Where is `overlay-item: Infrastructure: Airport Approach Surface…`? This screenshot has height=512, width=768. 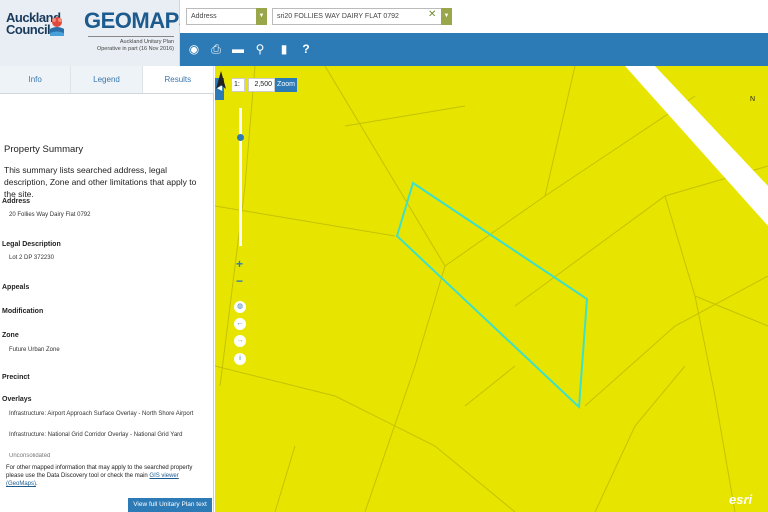 overlay-item: Infrastructure: Airport Approach Surface… is located at coordinates (101, 414).